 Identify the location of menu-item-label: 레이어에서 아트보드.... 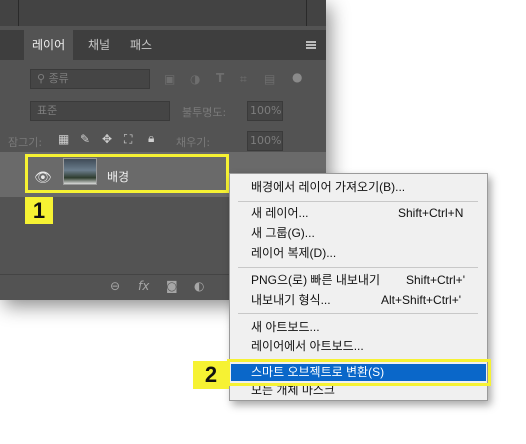
(307, 346).